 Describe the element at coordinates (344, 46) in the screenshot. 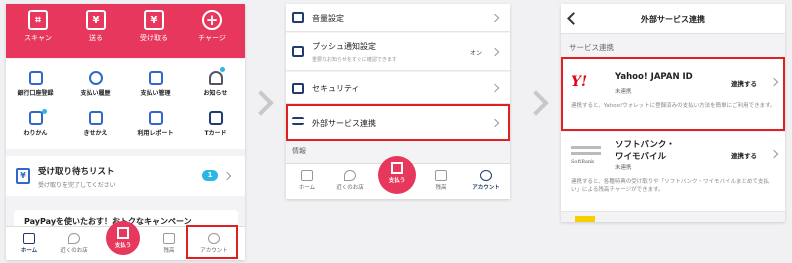

I see `push-notification-label: プッシュ通知設定` at that location.